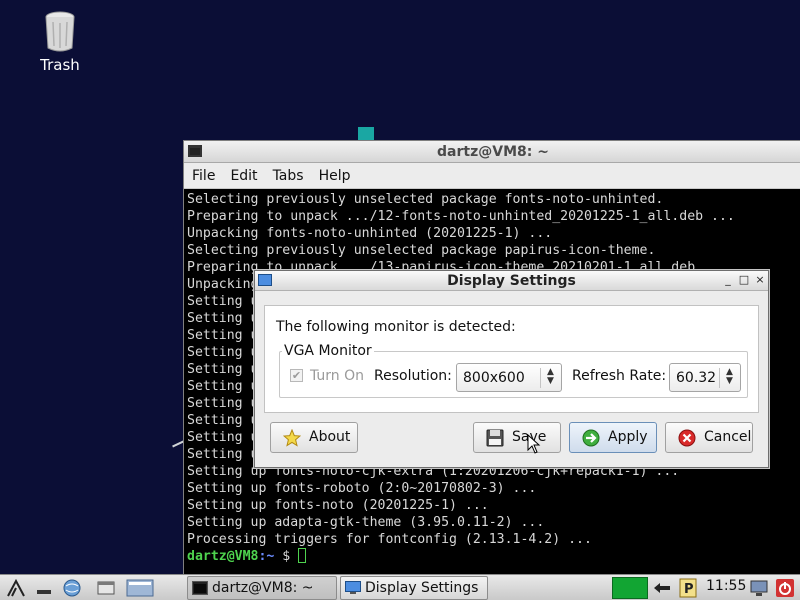 This screenshot has height=600, width=800. What do you see at coordinates (353, 587) in the screenshot?
I see `display-icon` at bounding box center [353, 587].